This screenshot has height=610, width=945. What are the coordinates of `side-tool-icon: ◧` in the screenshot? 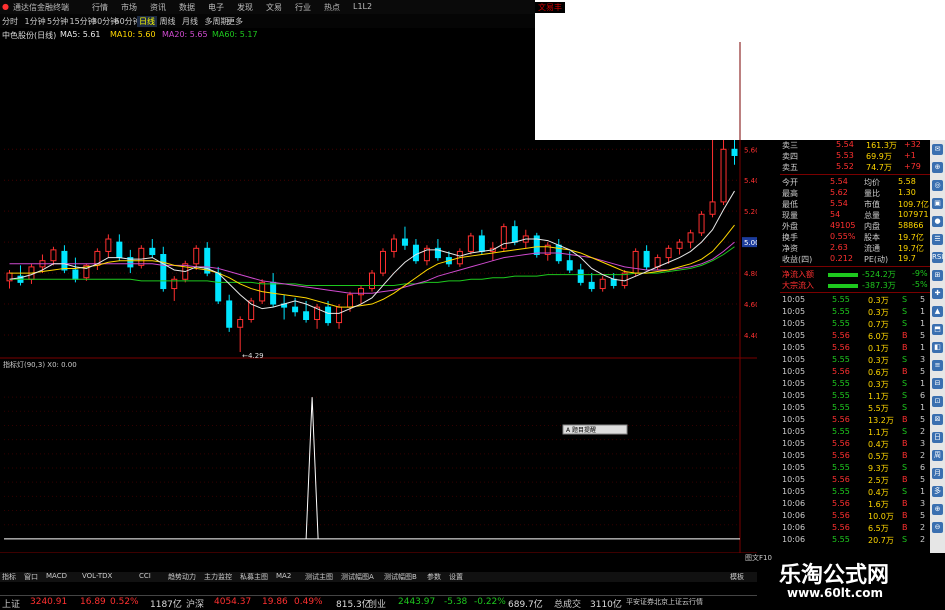 It's located at (937, 347).